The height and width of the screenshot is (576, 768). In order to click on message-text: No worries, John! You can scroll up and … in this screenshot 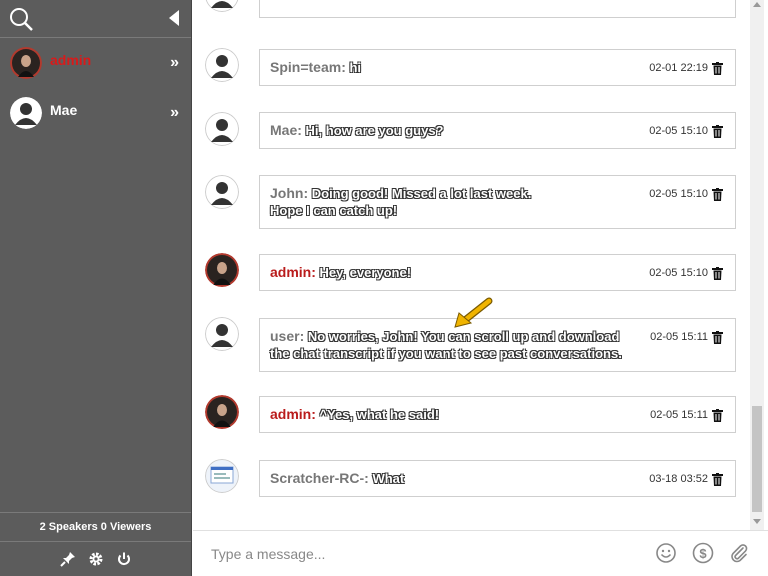, I will do `click(463, 336)`.